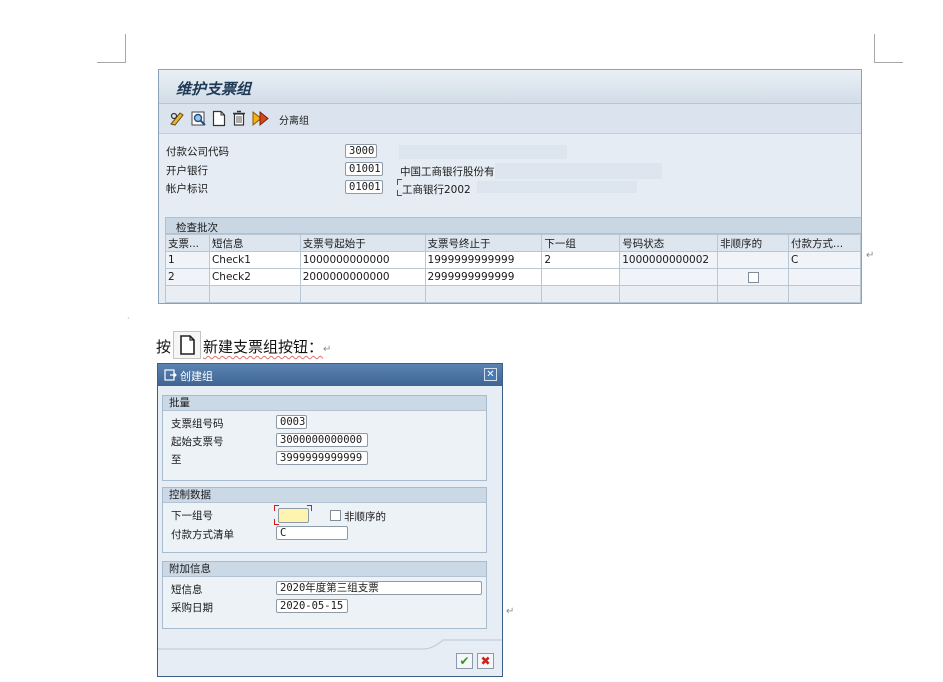 The image size is (943, 682). Describe the element at coordinates (447, 172) in the screenshot. I see `house-bank-description: 中国工商银行股份有` at that location.